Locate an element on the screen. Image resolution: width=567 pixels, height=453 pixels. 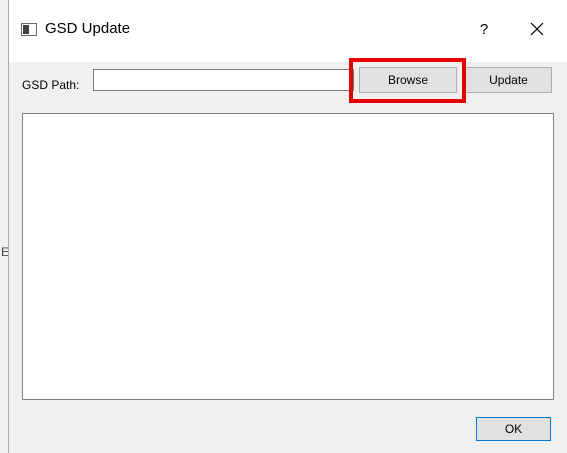
ok-button: OK is located at coordinates (513, 429).